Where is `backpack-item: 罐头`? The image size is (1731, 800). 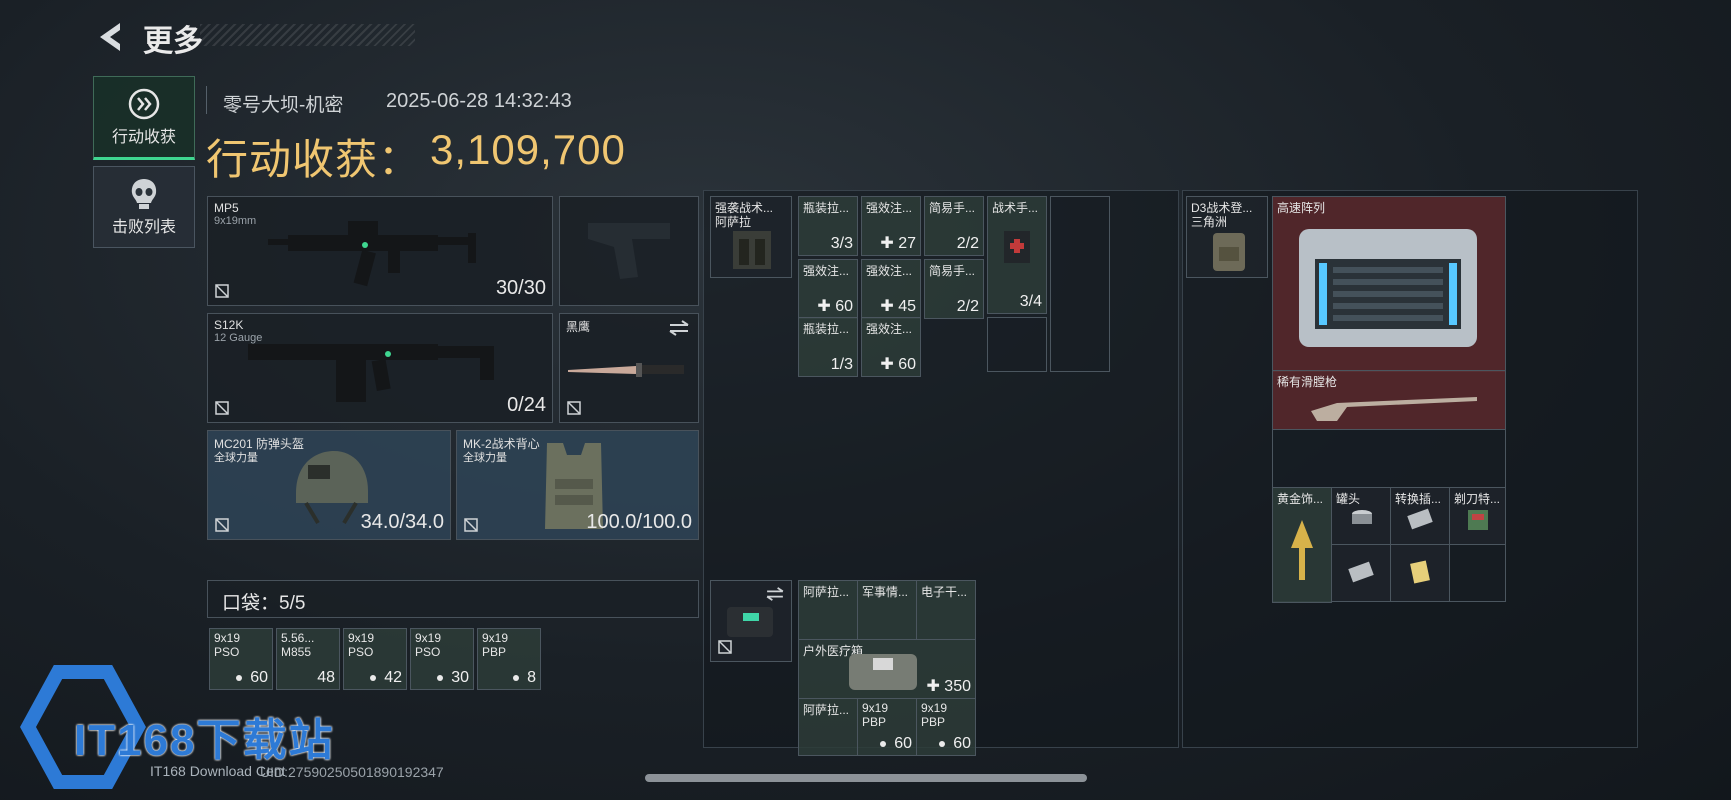 backpack-item: 罐头 is located at coordinates (1361, 516).